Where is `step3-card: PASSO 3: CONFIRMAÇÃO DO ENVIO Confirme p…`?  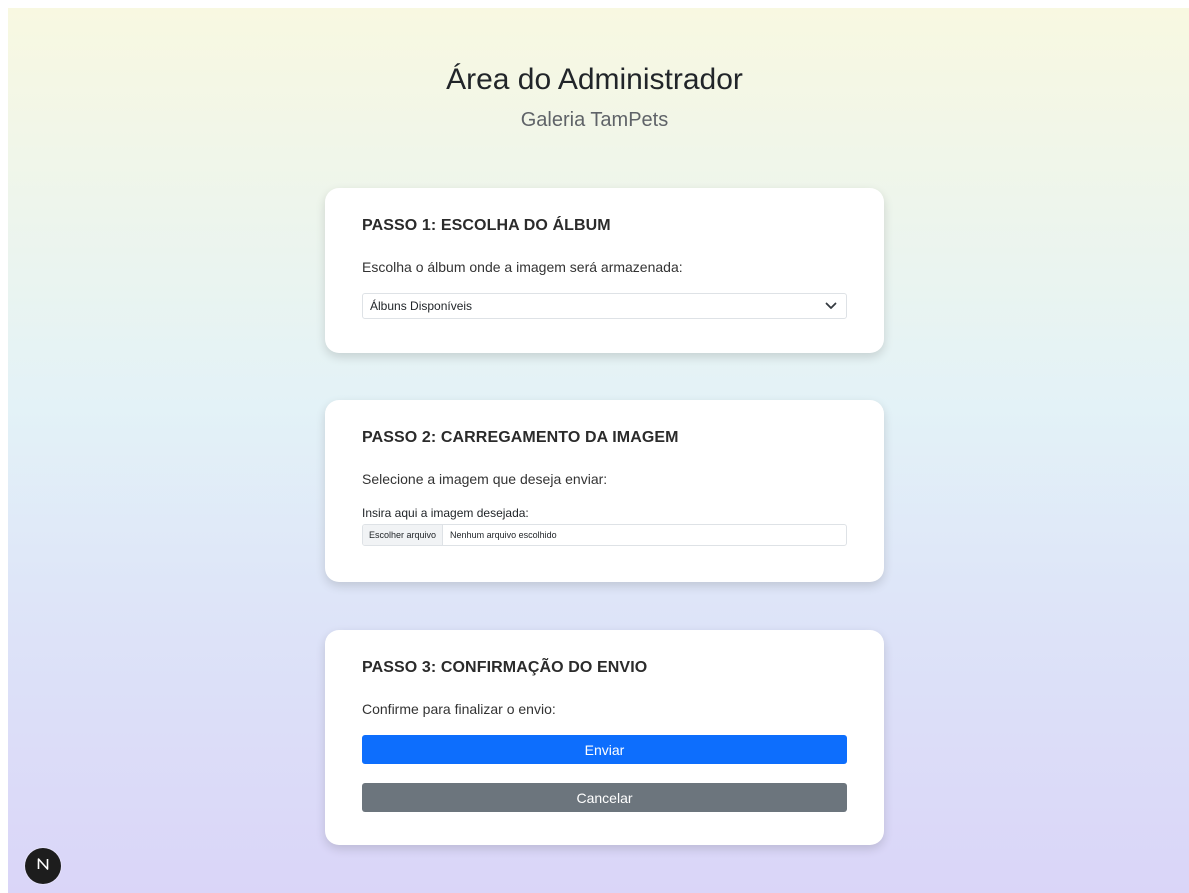
step3-card: PASSO 3: CONFIRMAÇÃO DO ENVIO Confirme p… is located at coordinates (604, 737).